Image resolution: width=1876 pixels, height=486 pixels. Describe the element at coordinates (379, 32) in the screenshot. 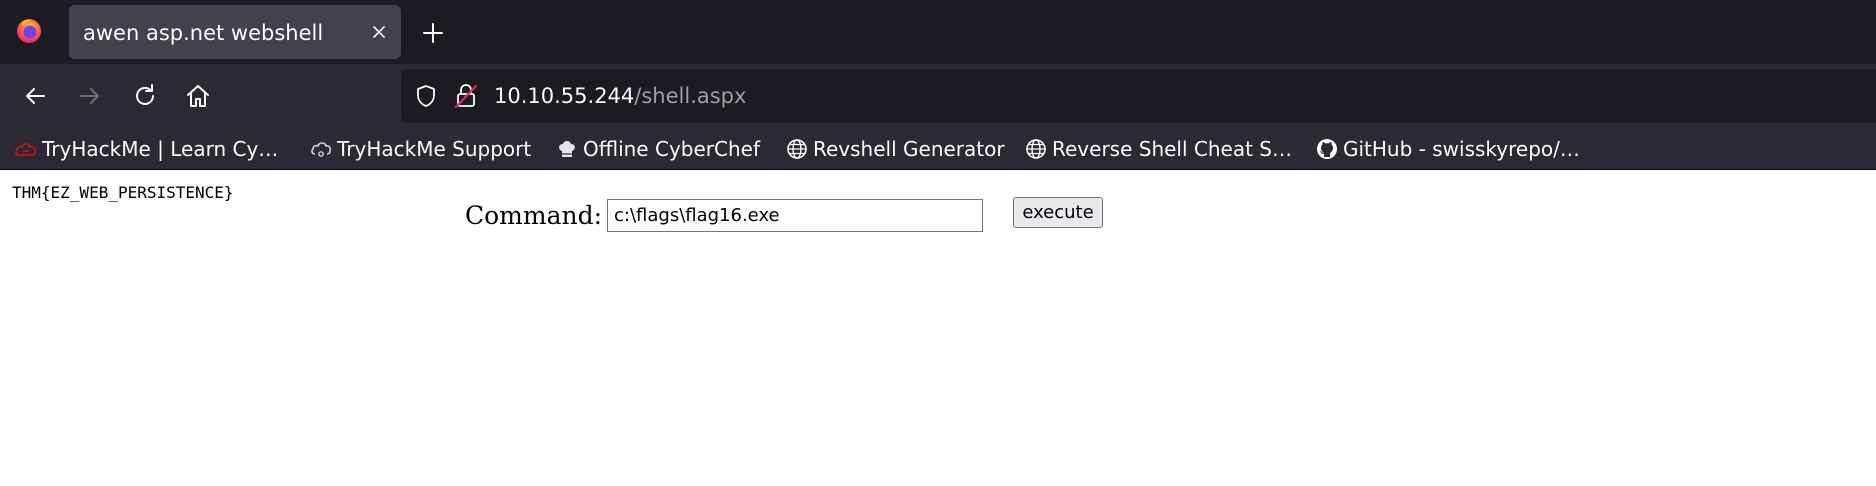

I see `close-tab-icon` at that location.